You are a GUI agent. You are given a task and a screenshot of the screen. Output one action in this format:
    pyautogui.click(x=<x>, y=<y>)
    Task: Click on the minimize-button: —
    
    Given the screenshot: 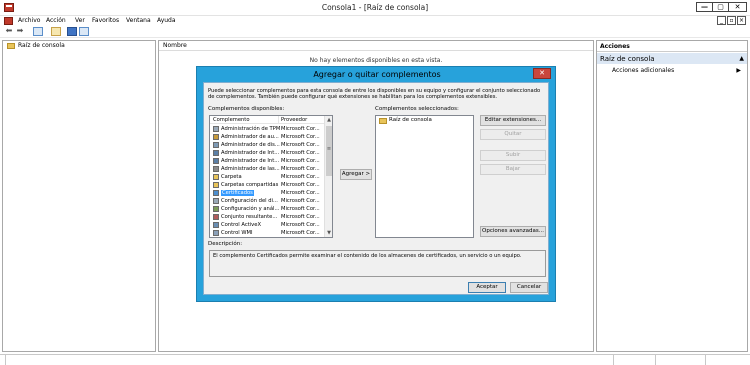 What is the action you would take?
    pyautogui.click(x=704, y=7)
    